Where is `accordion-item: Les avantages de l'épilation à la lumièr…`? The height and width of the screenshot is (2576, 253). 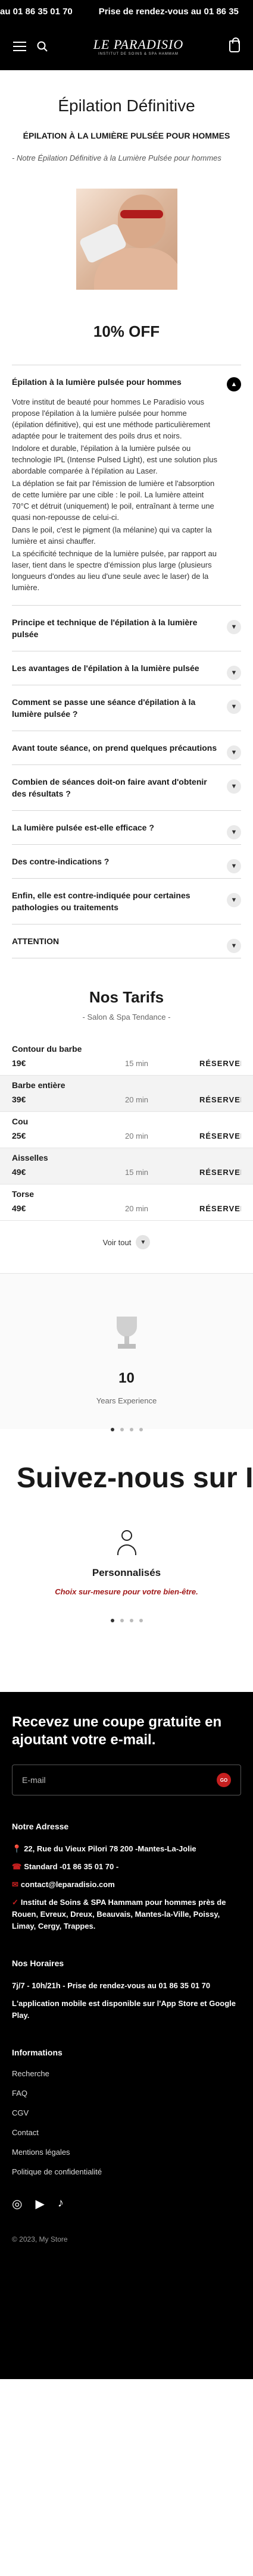 accordion-item: Les avantages de l'épilation à la lumièr… is located at coordinates (127, 668).